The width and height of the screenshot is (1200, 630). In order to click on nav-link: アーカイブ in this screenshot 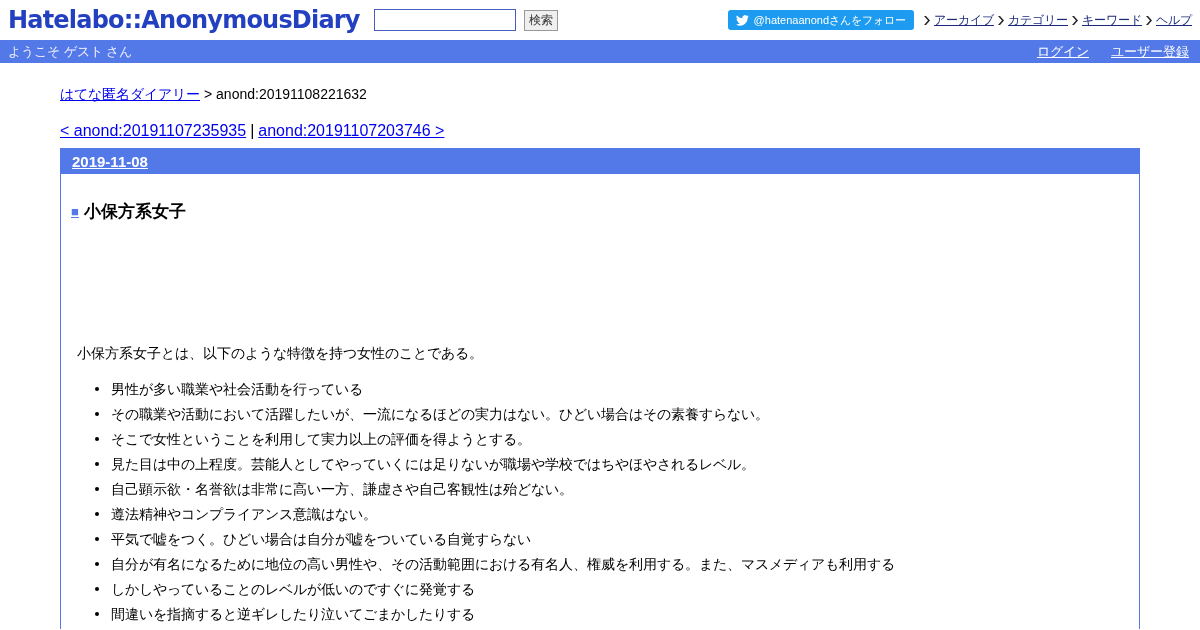, I will do `click(964, 20)`.